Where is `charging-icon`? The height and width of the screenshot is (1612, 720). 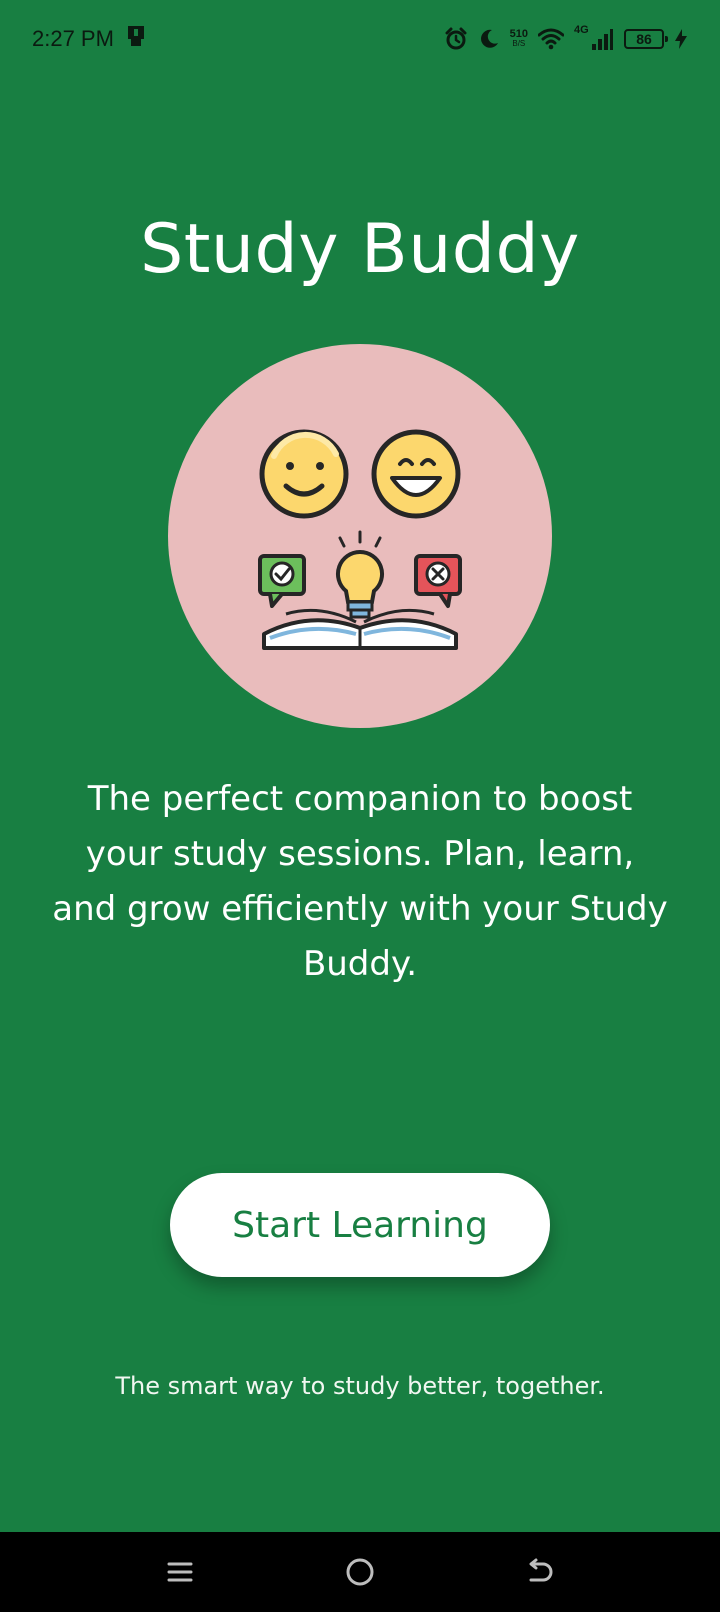 charging-icon is located at coordinates (681, 39).